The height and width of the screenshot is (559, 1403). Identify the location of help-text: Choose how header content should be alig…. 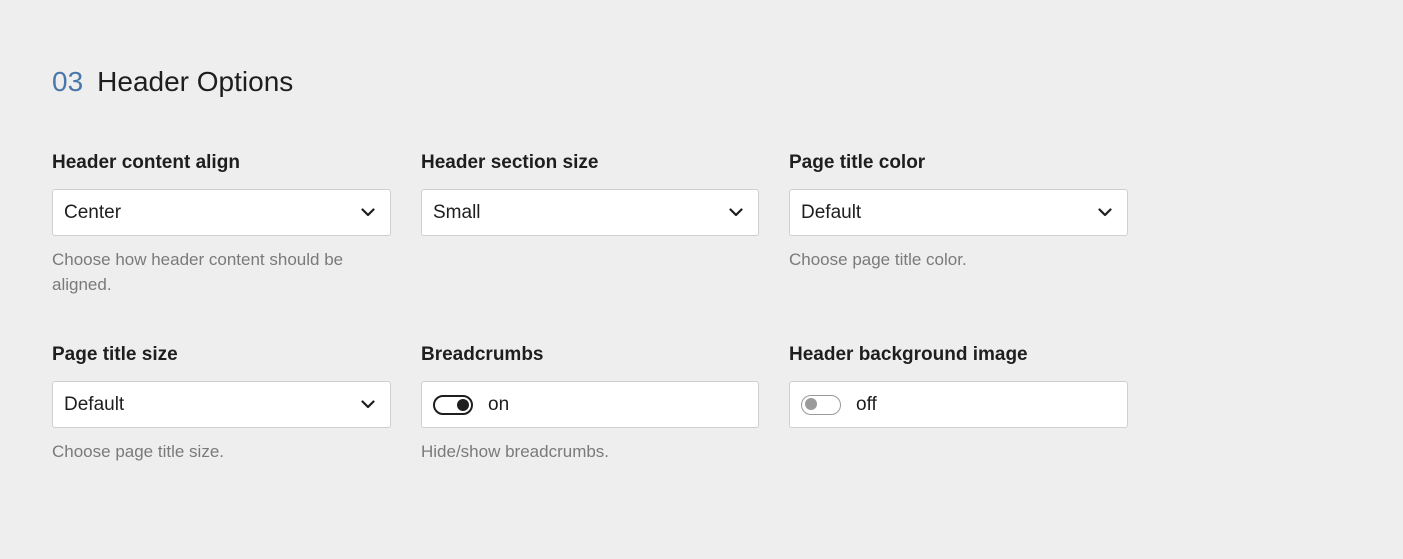
(198, 272).